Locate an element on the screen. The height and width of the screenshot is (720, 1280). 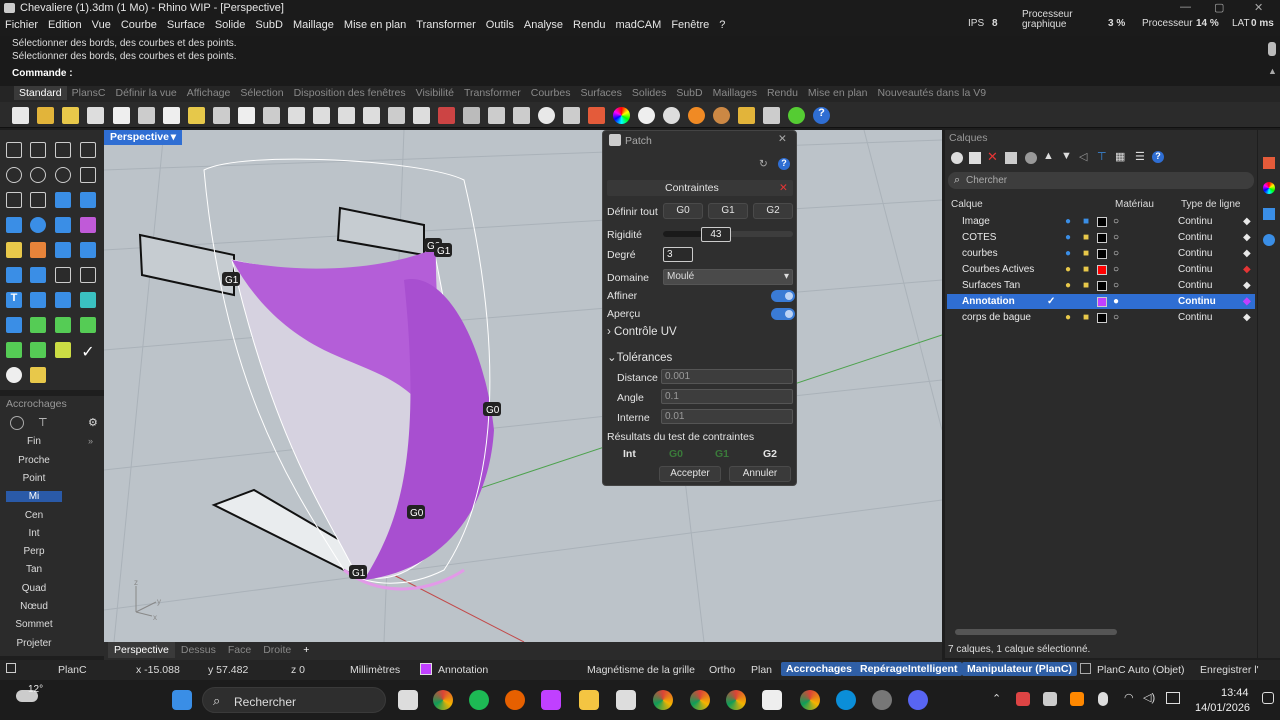
layer-search-input: ⌕ Chercher is located at coordinates (1101, 180).